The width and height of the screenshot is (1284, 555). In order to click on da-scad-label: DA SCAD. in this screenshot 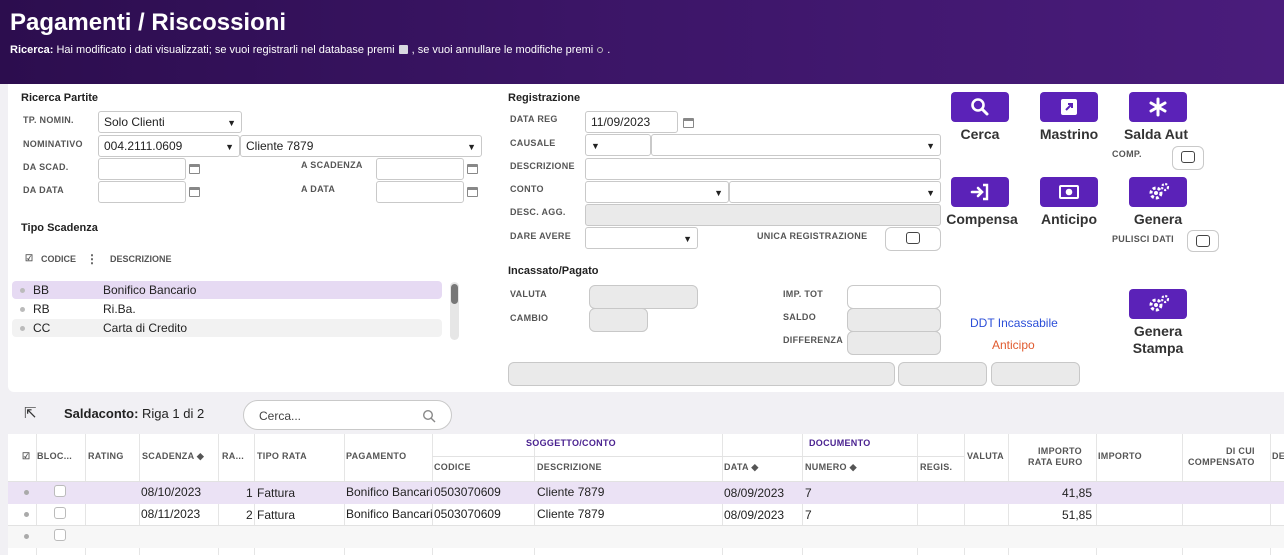, I will do `click(46, 167)`.